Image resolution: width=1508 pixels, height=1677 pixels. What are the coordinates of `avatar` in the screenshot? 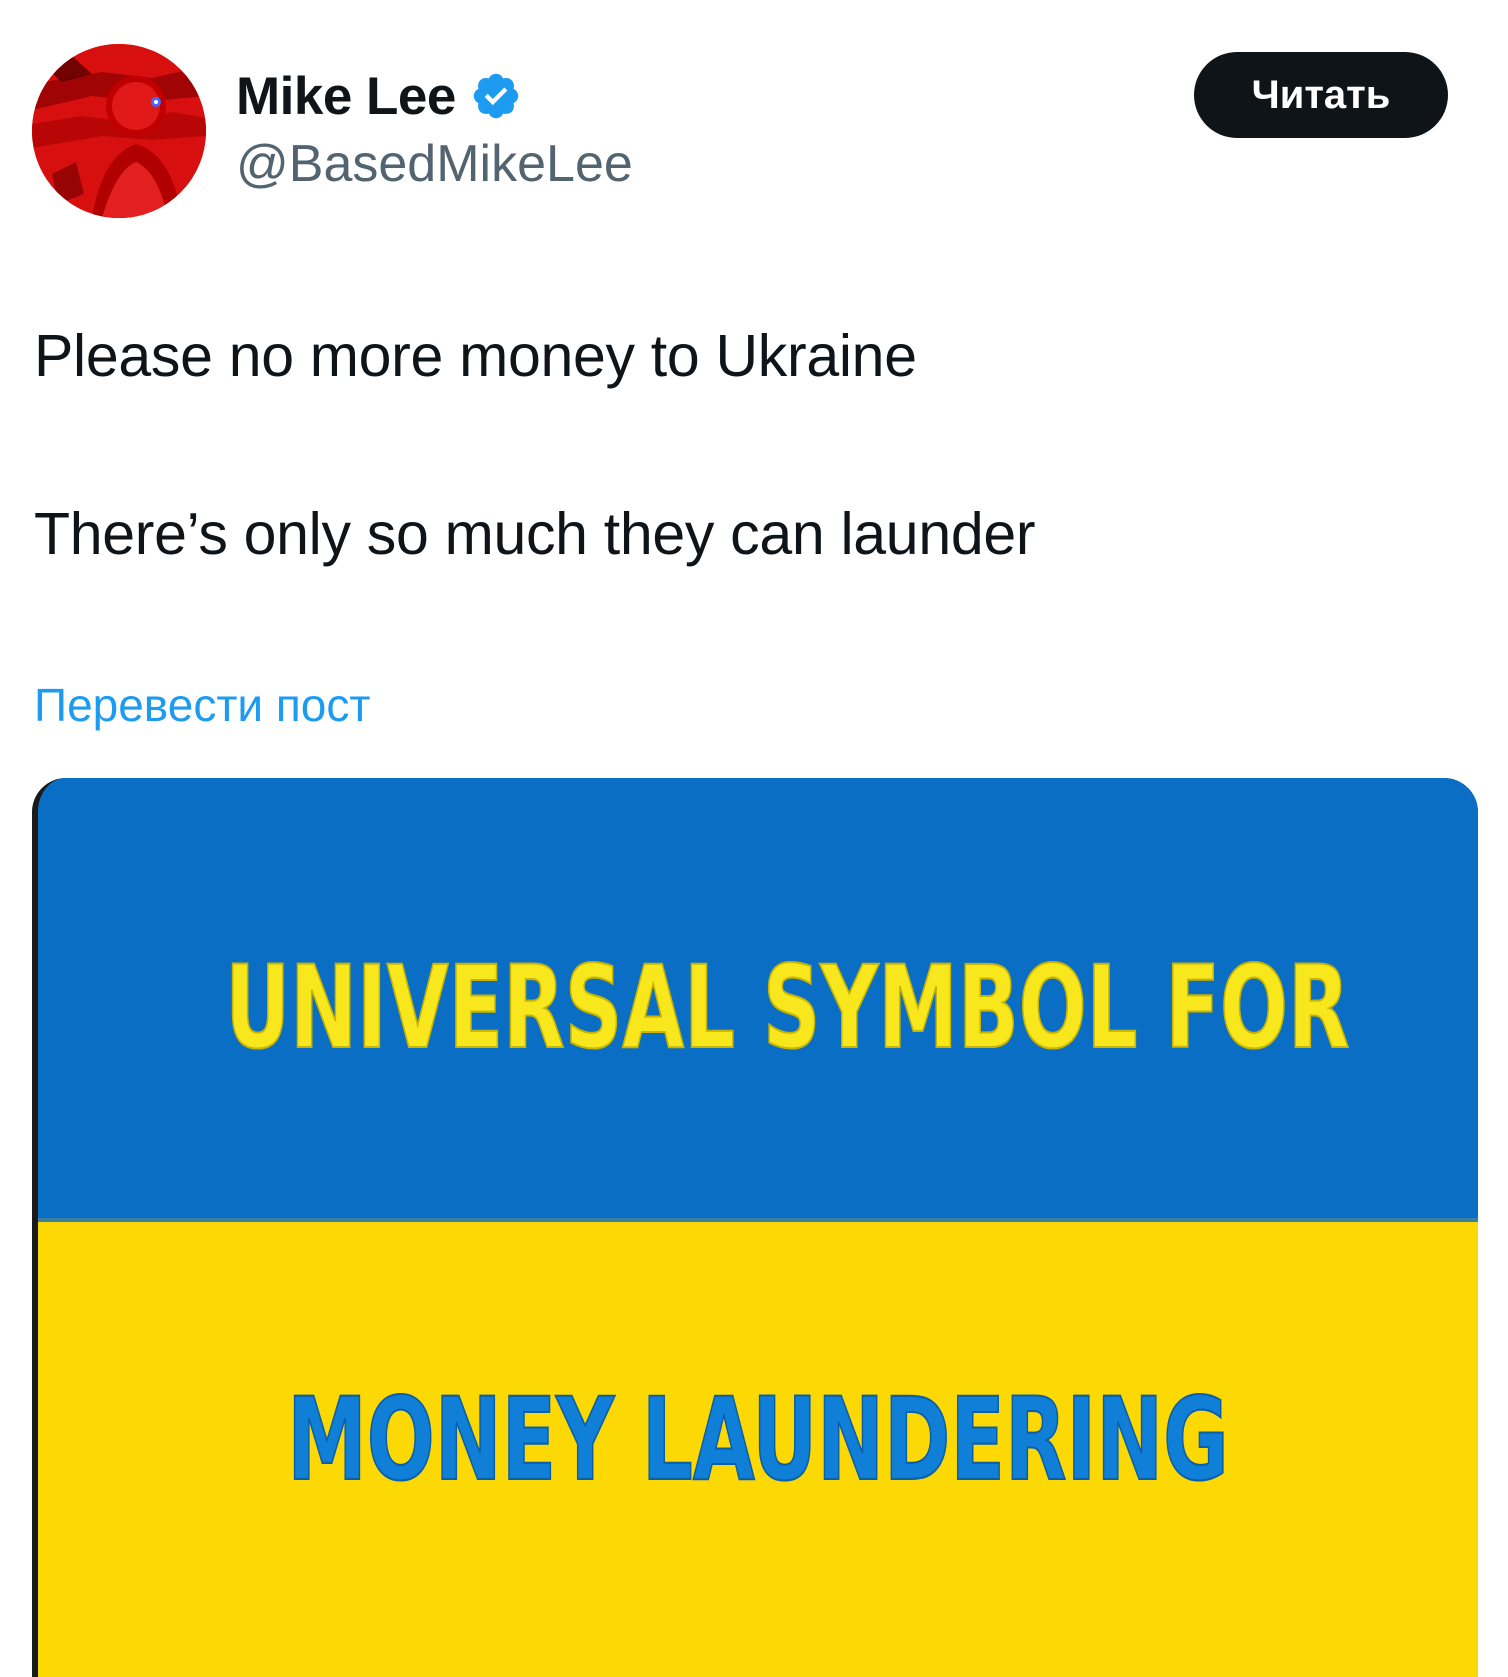 It's located at (119, 131).